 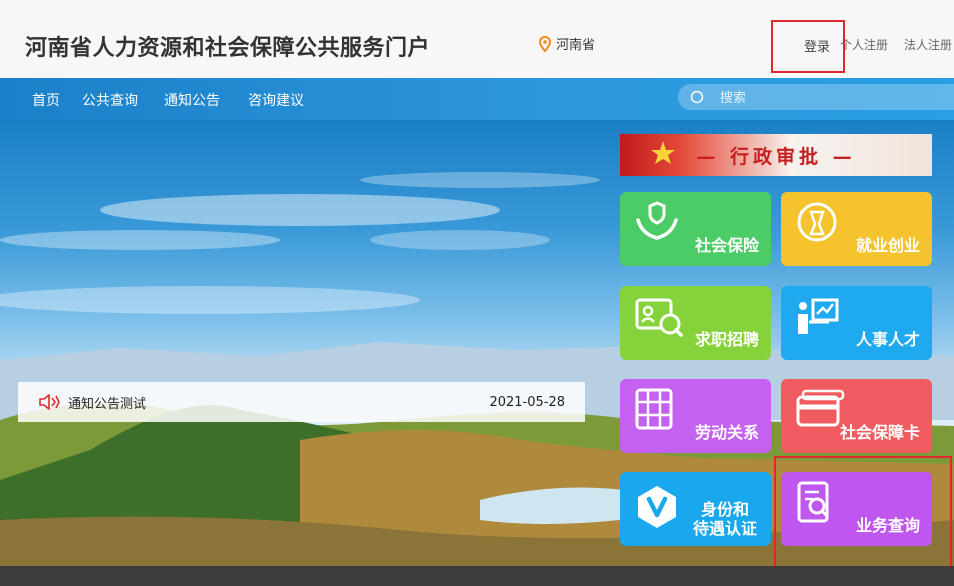 What do you see at coordinates (477, 39) in the screenshot?
I see `header: 河南省人力资源和社会保障公共服务门户 河南省 登录 个人注册 法人注册` at bounding box center [477, 39].